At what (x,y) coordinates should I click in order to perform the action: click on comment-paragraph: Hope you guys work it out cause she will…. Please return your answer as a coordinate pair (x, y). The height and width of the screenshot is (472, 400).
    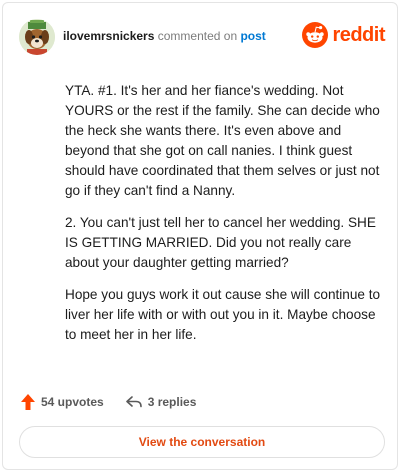
    Looking at the image, I should click on (223, 314).